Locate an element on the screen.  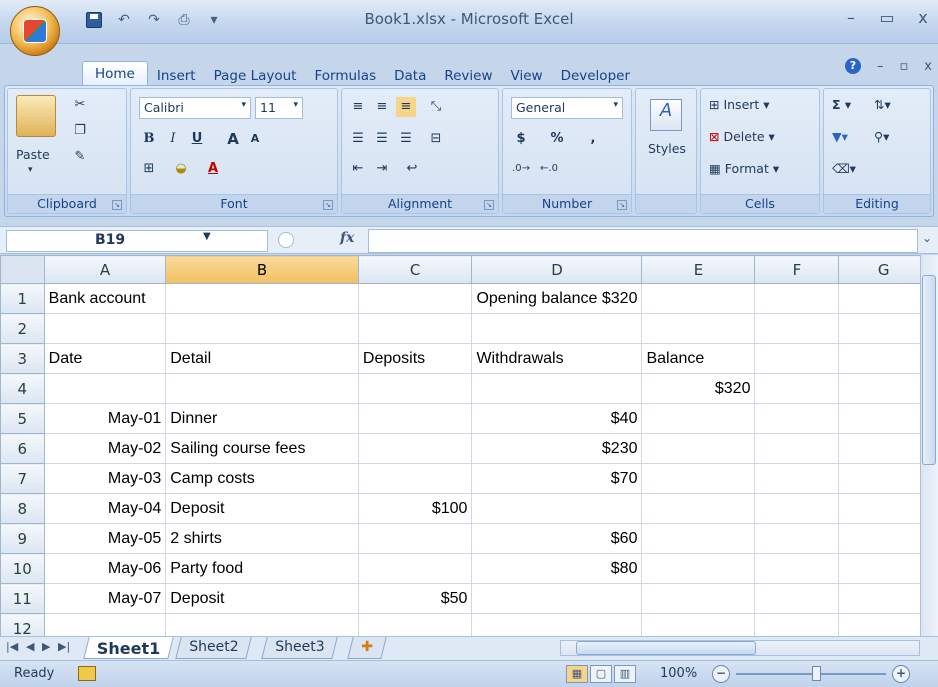
column-header-b: B is located at coordinates (262, 269).